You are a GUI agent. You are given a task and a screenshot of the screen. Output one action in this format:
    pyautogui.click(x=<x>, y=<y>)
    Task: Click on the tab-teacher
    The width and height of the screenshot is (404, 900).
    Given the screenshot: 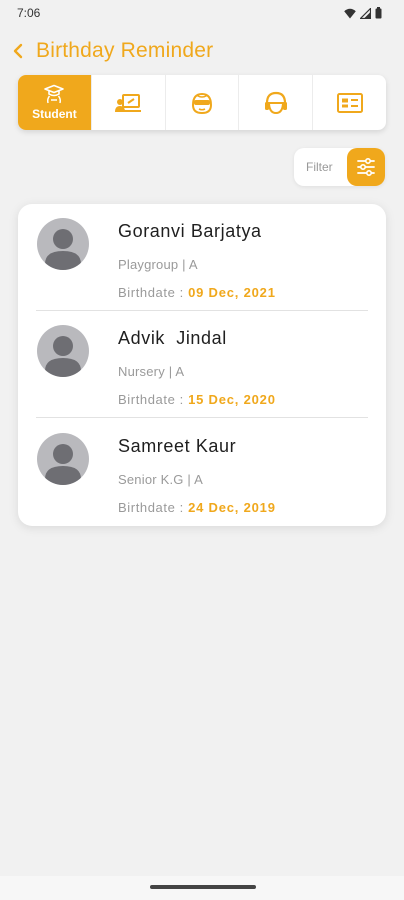 What is the action you would take?
    pyautogui.click(x=129, y=102)
    